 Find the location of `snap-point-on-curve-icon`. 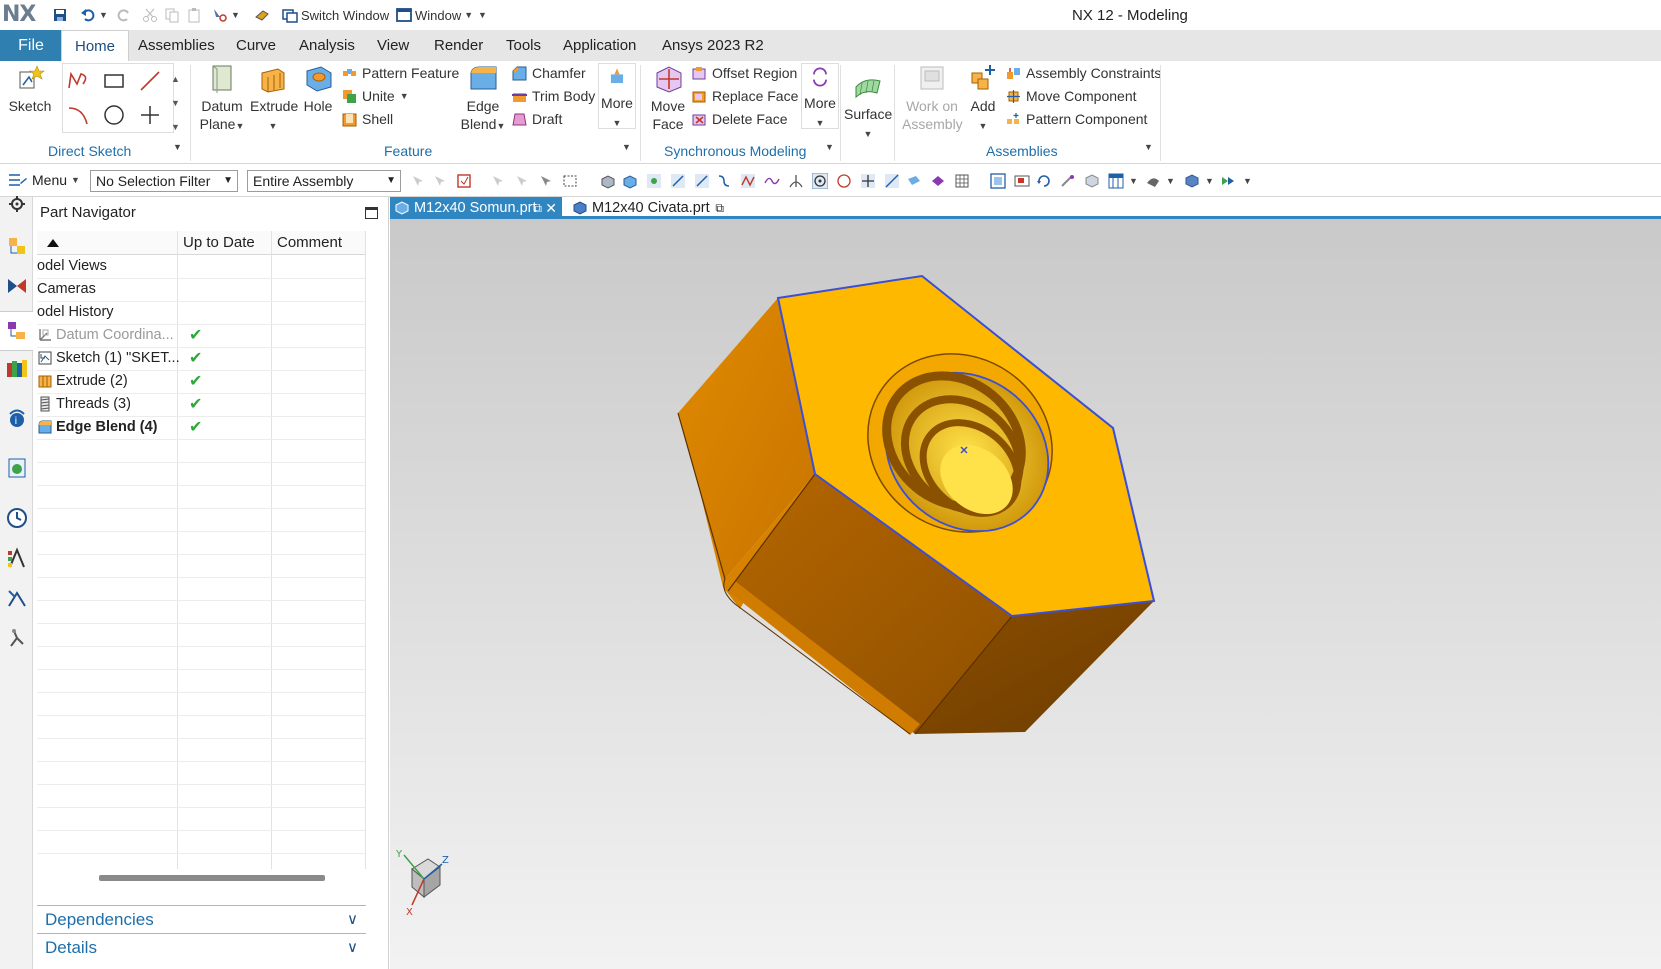

snap-point-on-curve-icon is located at coordinates (892, 181).